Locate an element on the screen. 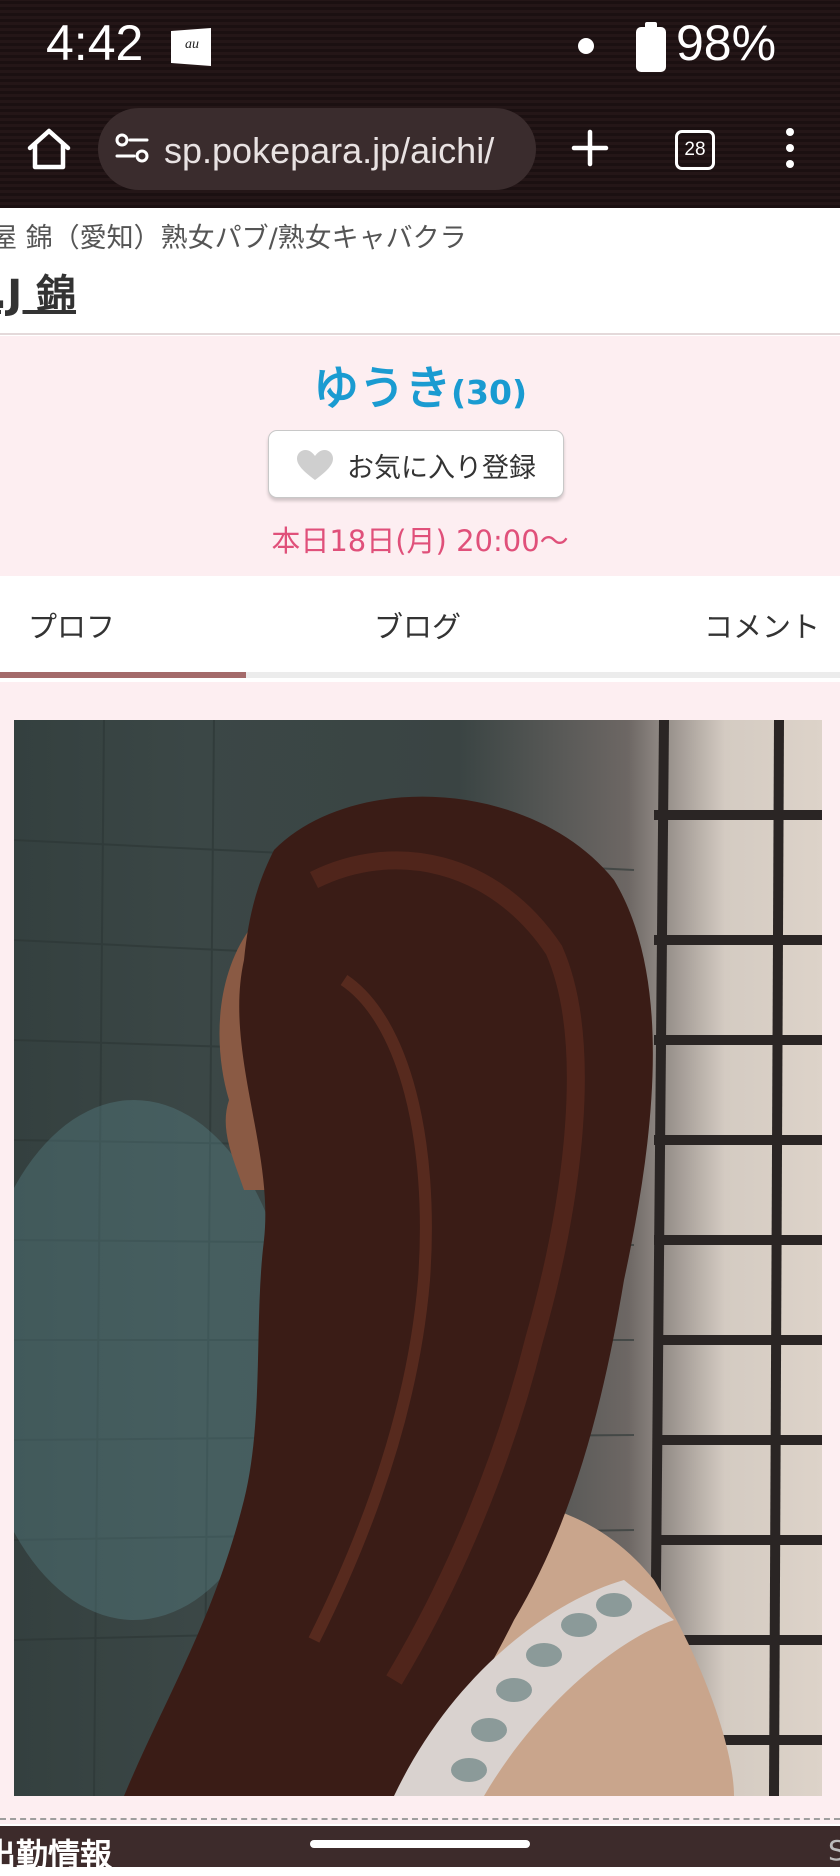 The image size is (840, 1876). shop-category-breadcrumb: 屋 錦（愛知）熟女パブ/熟女キャバクラ is located at coordinates (233, 238).